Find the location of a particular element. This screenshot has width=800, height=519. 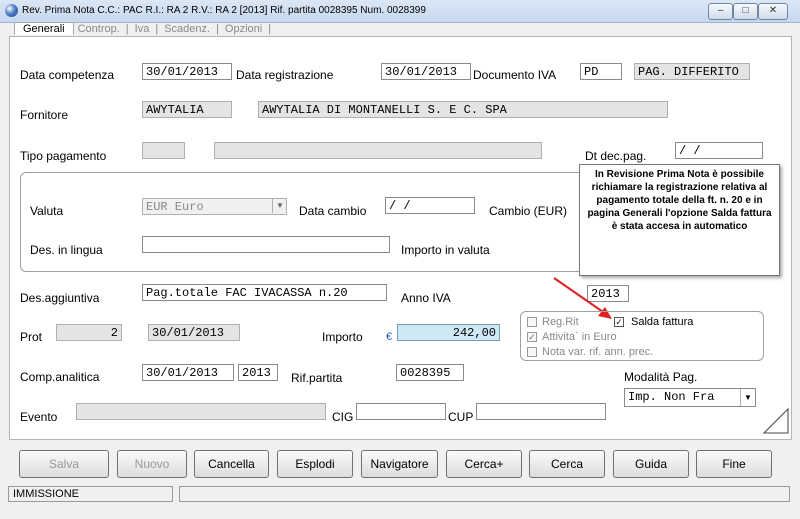

documento-iva-field: PD is located at coordinates (601, 71).